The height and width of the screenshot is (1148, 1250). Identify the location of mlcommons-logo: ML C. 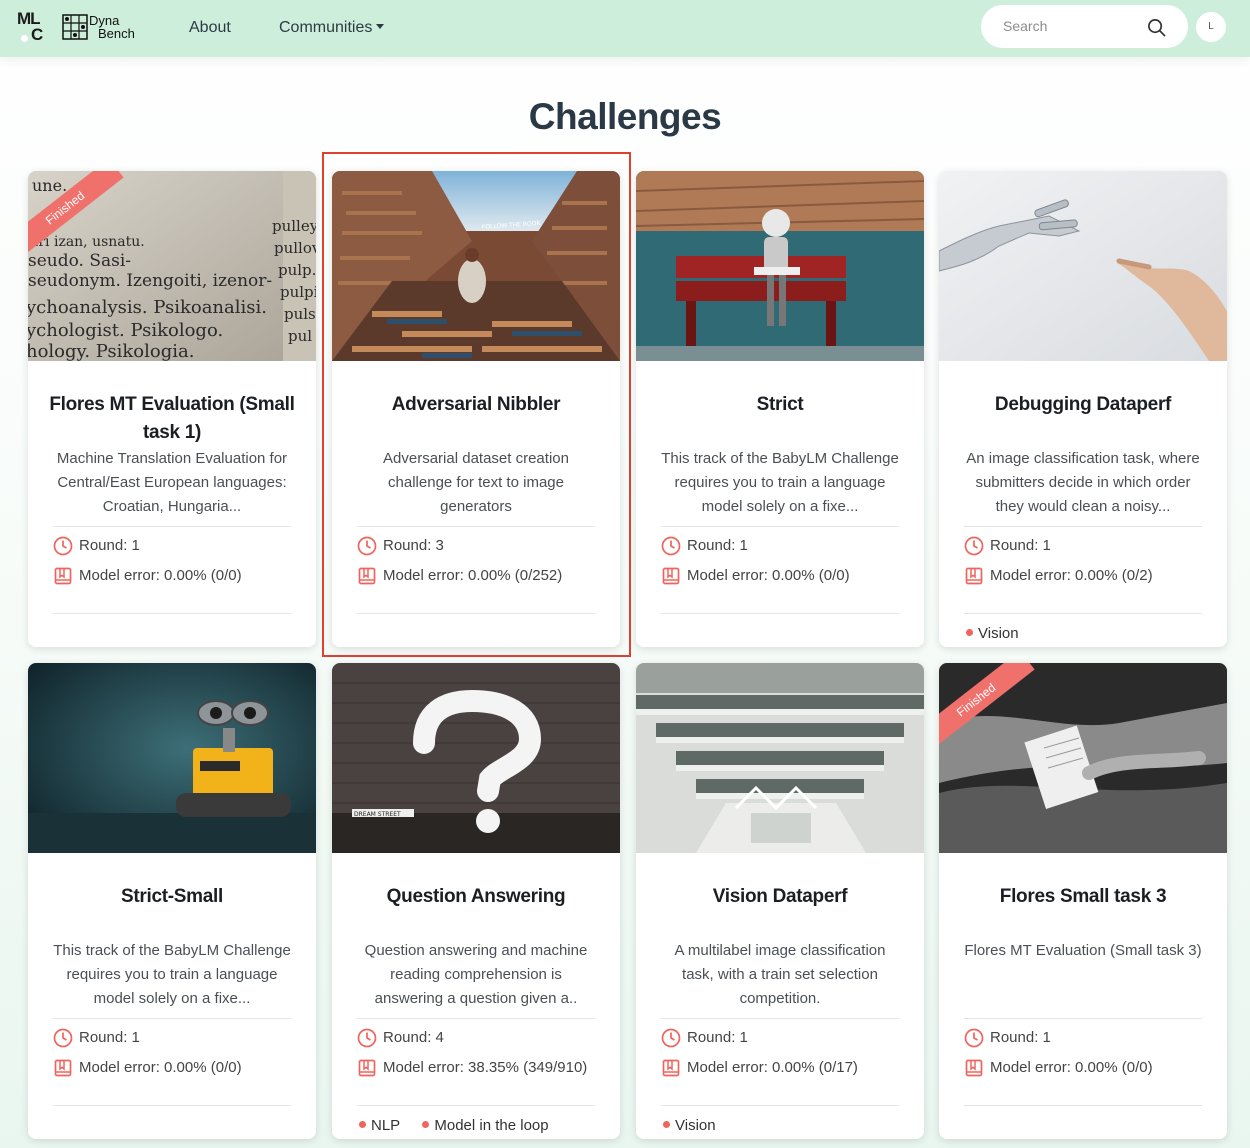
(32, 28).